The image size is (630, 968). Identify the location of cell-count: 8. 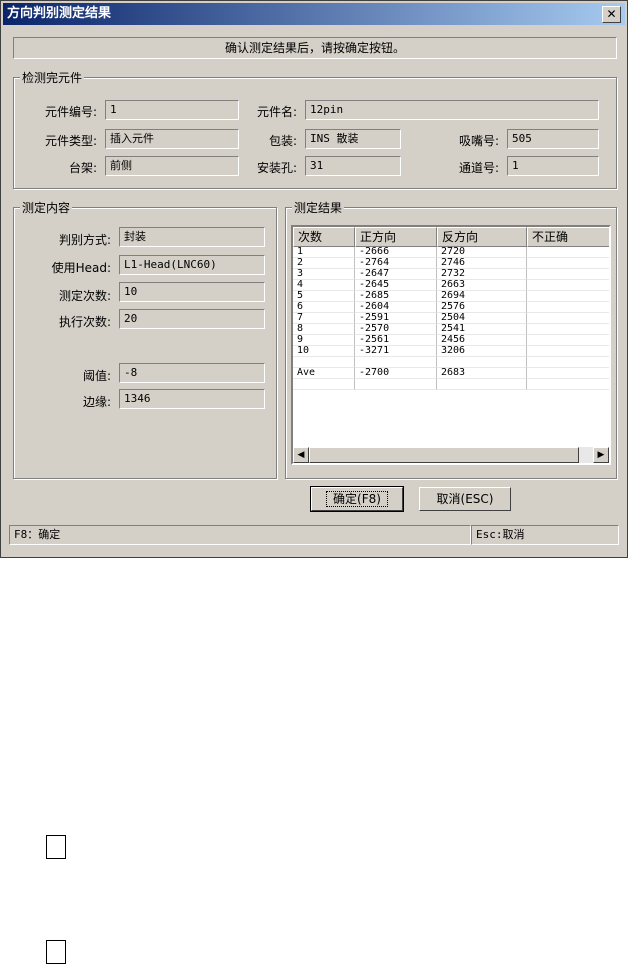
(324, 329).